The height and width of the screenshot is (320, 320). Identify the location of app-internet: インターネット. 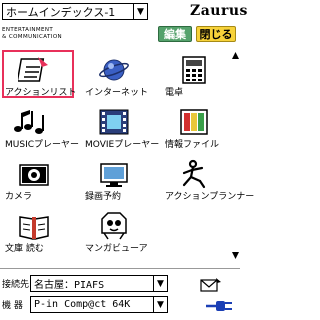
(120, 77).